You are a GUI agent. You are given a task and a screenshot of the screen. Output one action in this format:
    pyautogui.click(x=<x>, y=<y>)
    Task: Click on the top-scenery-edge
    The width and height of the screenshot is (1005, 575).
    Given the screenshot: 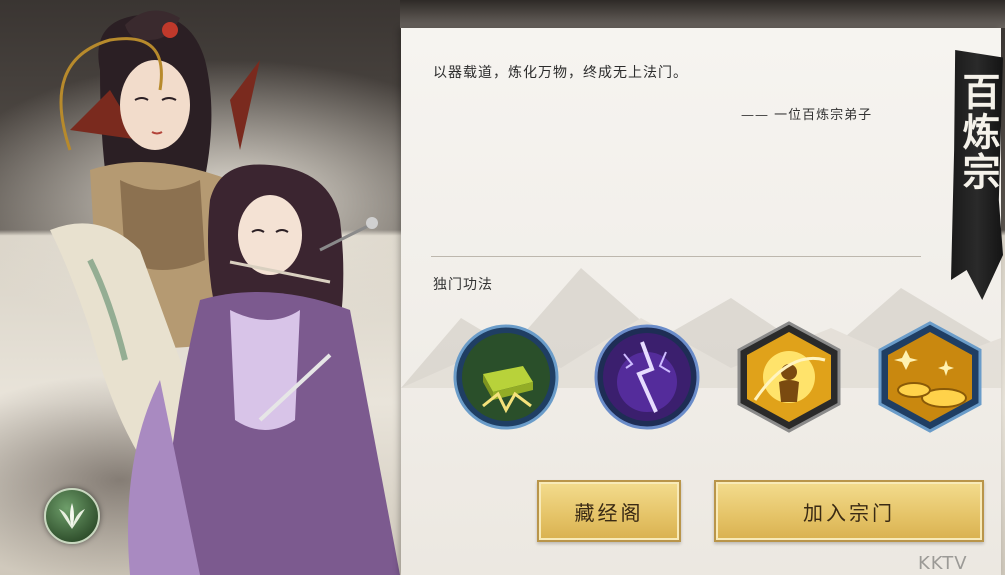 What is the action you would take?
    pyautogui.click(x=702, y=14)
    